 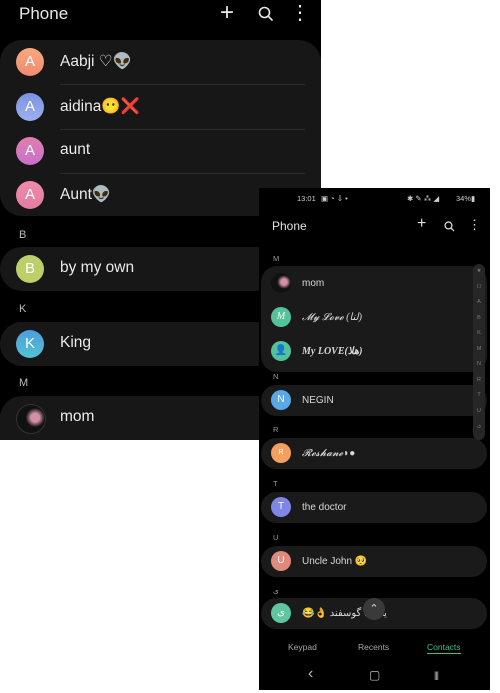 What do you see at coordinates (436, 675) in the screenshot?
I see `recent-apps-icon: |||` at bounding box center [436, 675].